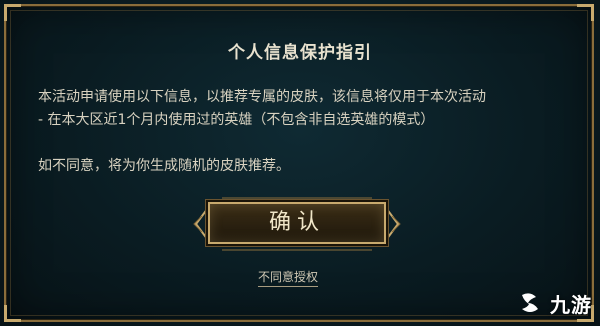 Image resolution: width=600 pixels, height=326 pixels. Describe the element at coordinates (236, 120) in the screenshot. I see `body-line-2: - 在本大区近1个月内使用过的英雄（不包含非自选英雄的模式）` at that location.